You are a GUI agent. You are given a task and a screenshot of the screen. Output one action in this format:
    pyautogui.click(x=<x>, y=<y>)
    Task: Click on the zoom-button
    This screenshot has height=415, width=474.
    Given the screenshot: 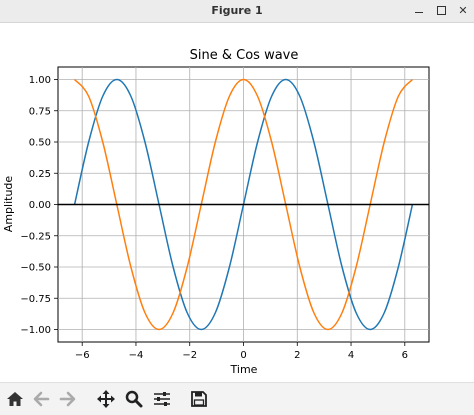 What is the action you would take?
    pyautogui.click(x=134, y=399)
    